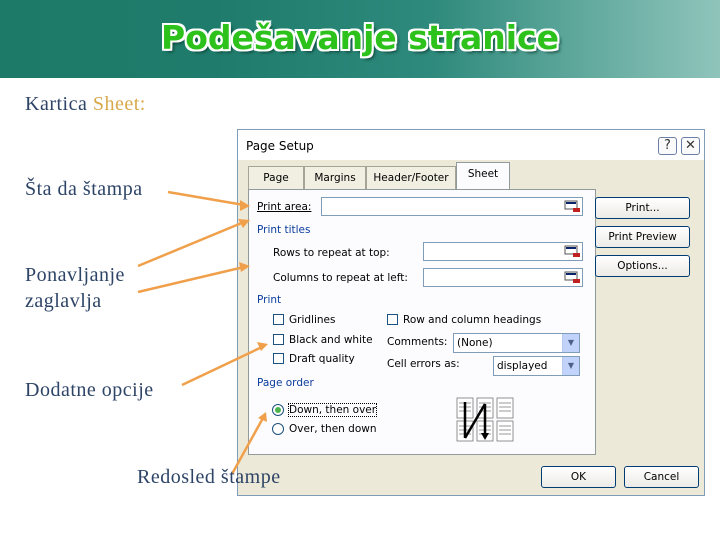  What do you see at coordinates (202, 332) in the screenshot?
I see `annotation-arrows` at bounding box center [202, 332].